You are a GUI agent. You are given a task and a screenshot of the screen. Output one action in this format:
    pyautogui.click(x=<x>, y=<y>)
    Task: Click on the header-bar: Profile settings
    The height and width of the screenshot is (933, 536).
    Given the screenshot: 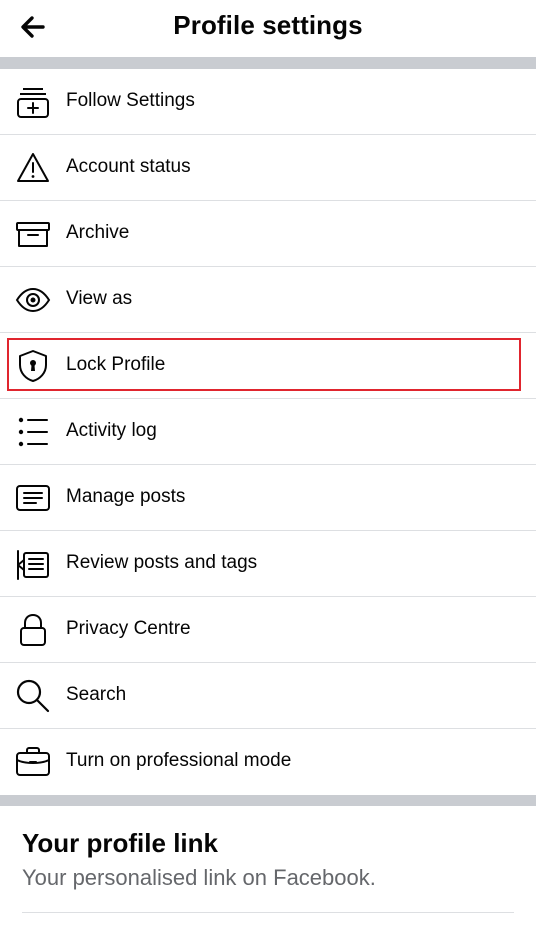 What is the action you would take?
    pyautogui.click(x=268, y=28)
    